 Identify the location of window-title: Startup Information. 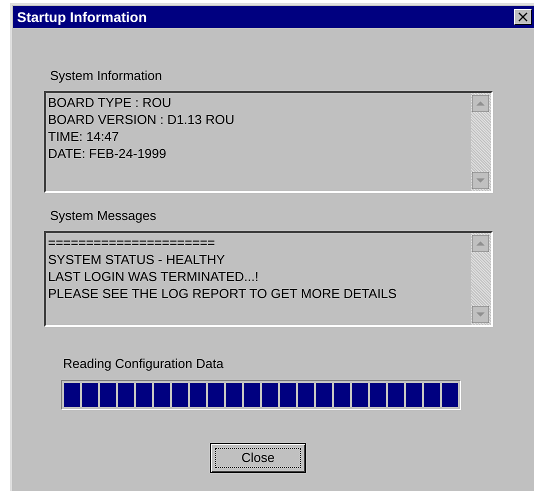
(82, 17).